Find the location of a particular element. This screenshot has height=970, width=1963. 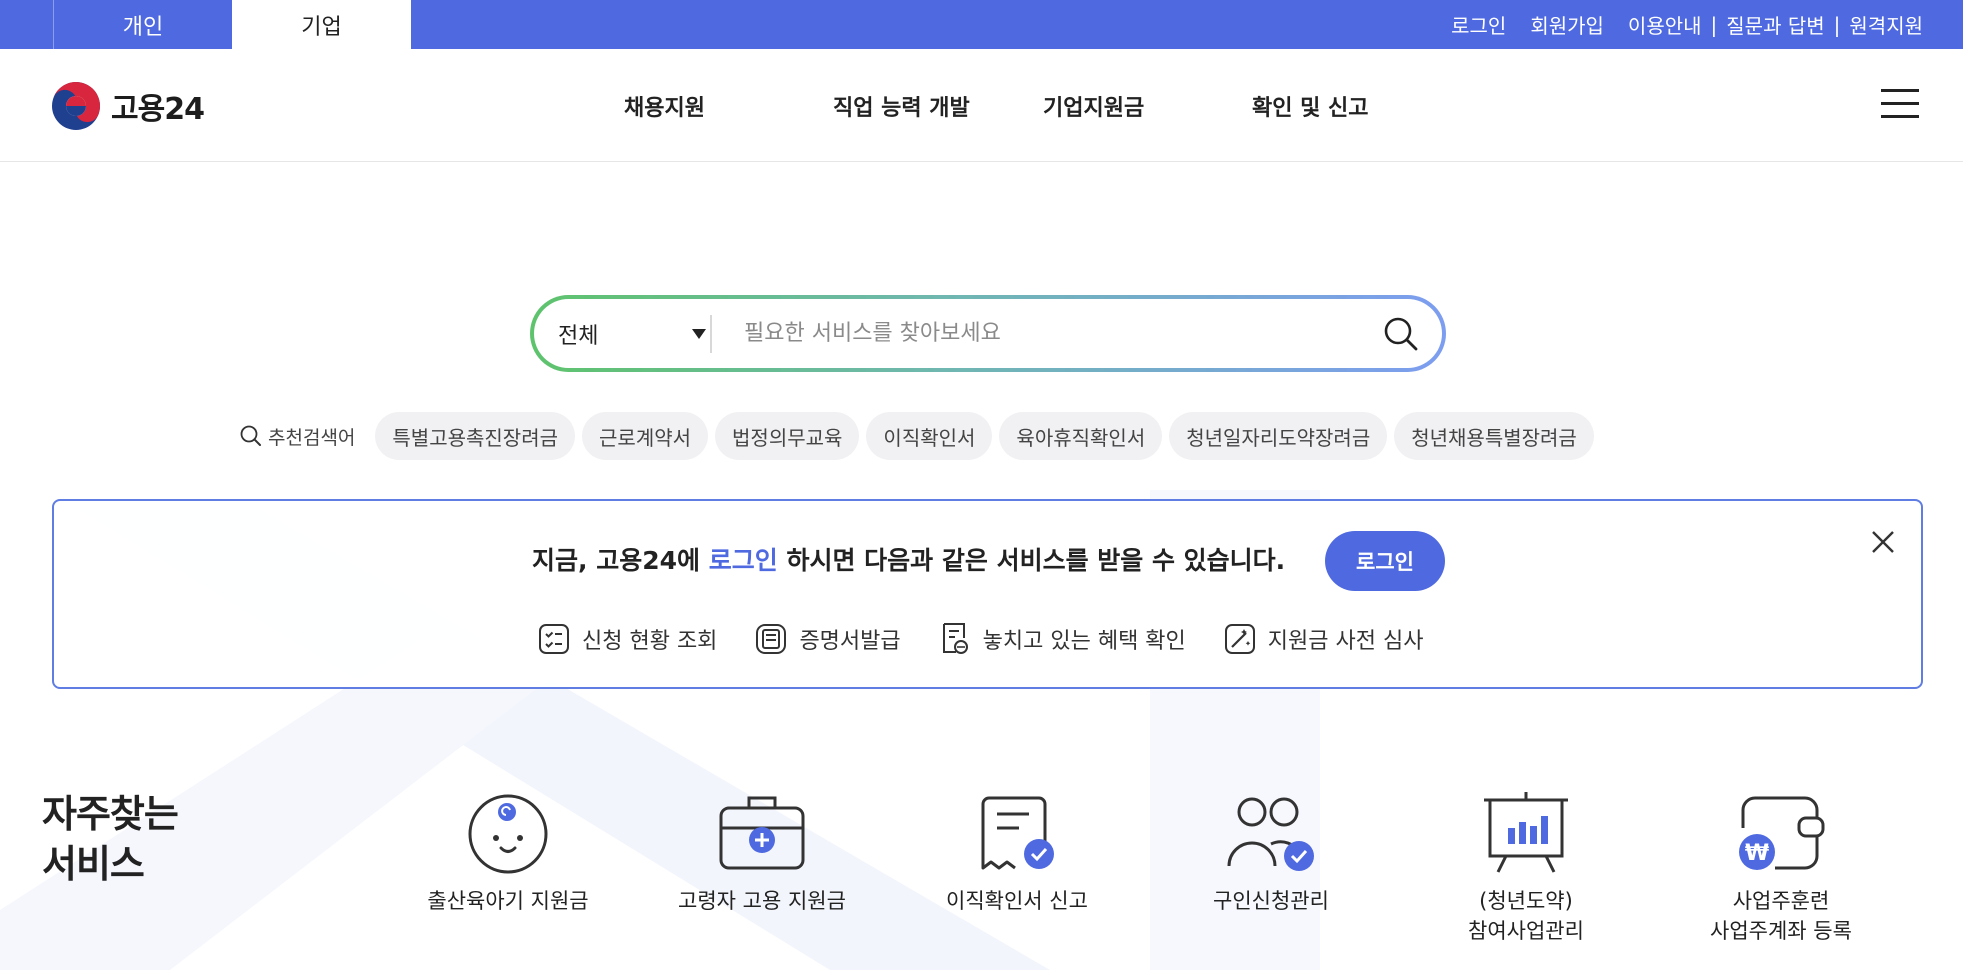

tab-corporate: 기업 is located at coordinates (321, 24).